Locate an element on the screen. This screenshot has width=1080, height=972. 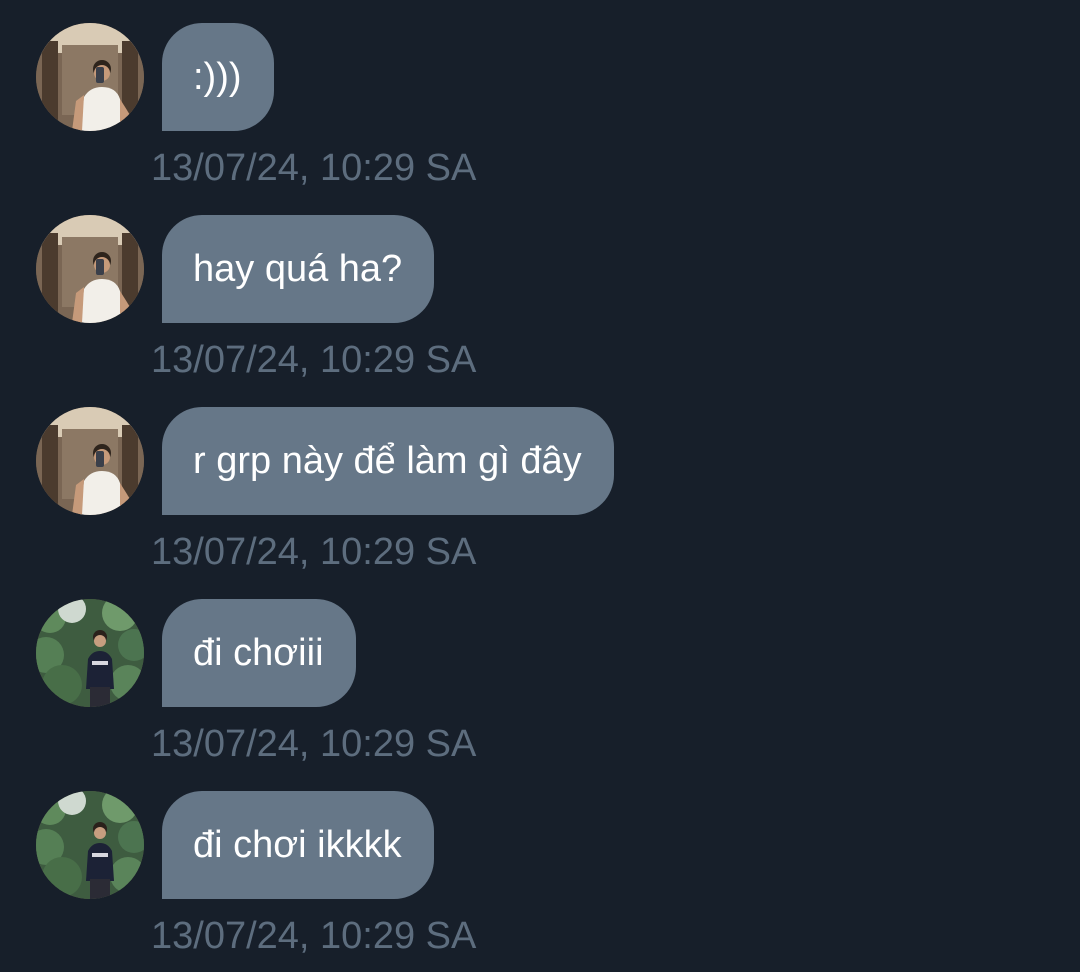
message-bubble: đi chơi ikkkk is located at coordinates (298, 845).